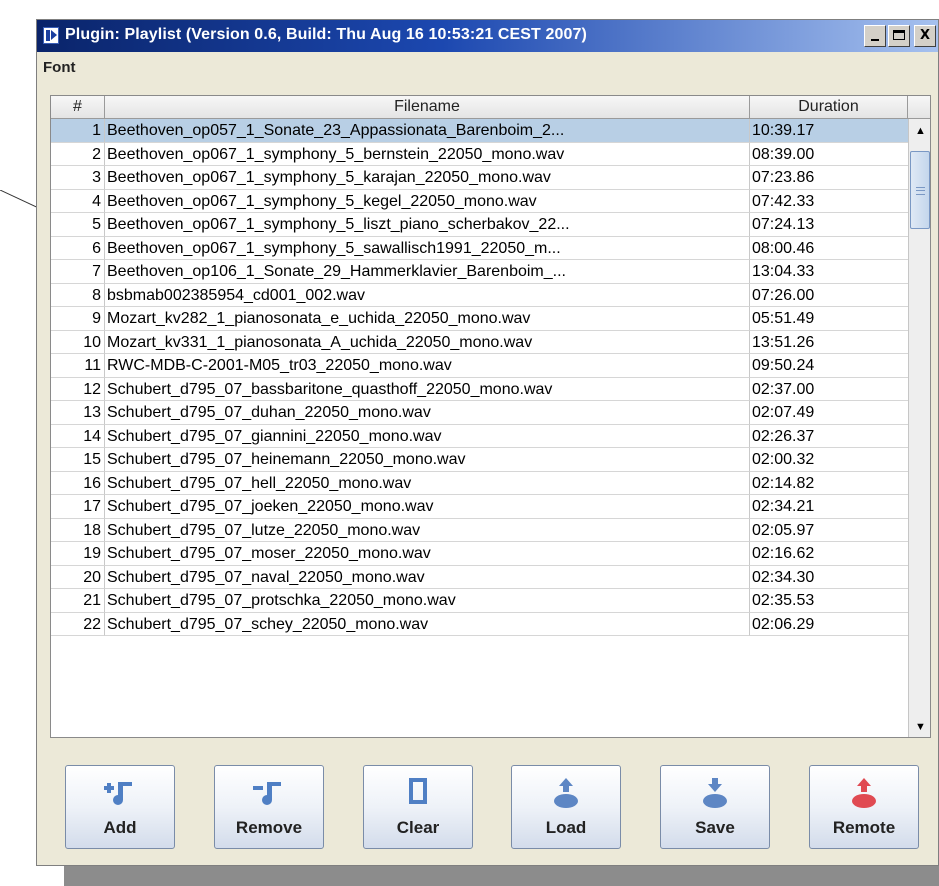  What do you see at coordinates (919, 131) in the screenshot?
I see `scroll-up-arrow-icon: ▲` at bounding box center [919, 131].